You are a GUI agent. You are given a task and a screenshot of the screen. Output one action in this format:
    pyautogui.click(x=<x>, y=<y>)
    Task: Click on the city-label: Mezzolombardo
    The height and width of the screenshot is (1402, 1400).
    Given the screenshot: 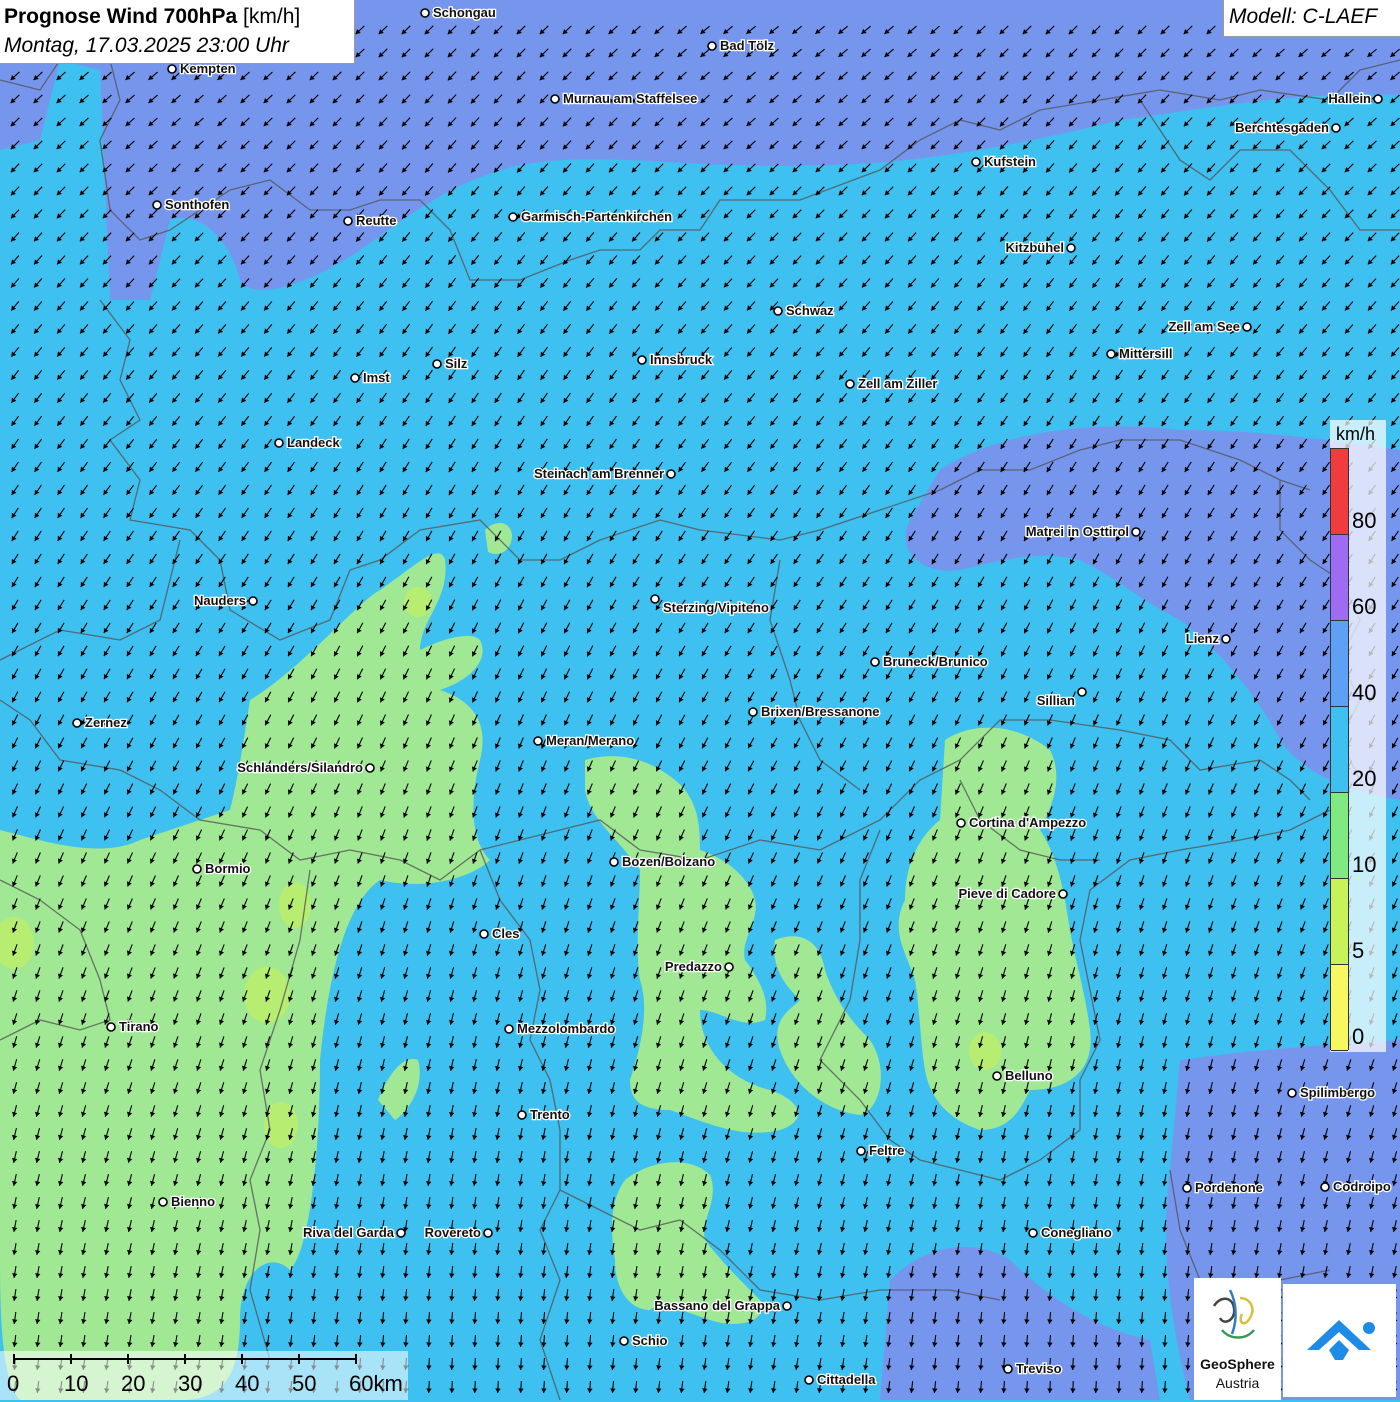 What is the action you would take?
    pyautogui.click(x=566, y=1028)
    